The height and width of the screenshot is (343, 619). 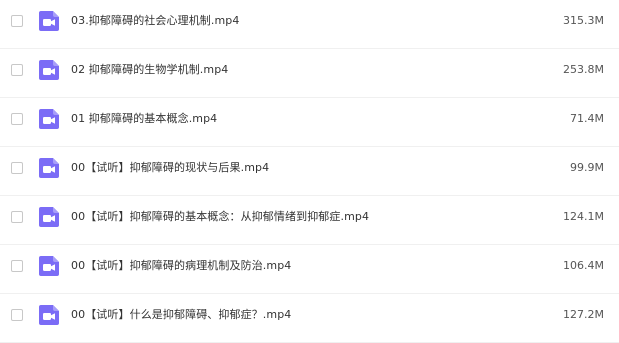 I want to click on file-size: 127.2M, so click(x=583, y=314).